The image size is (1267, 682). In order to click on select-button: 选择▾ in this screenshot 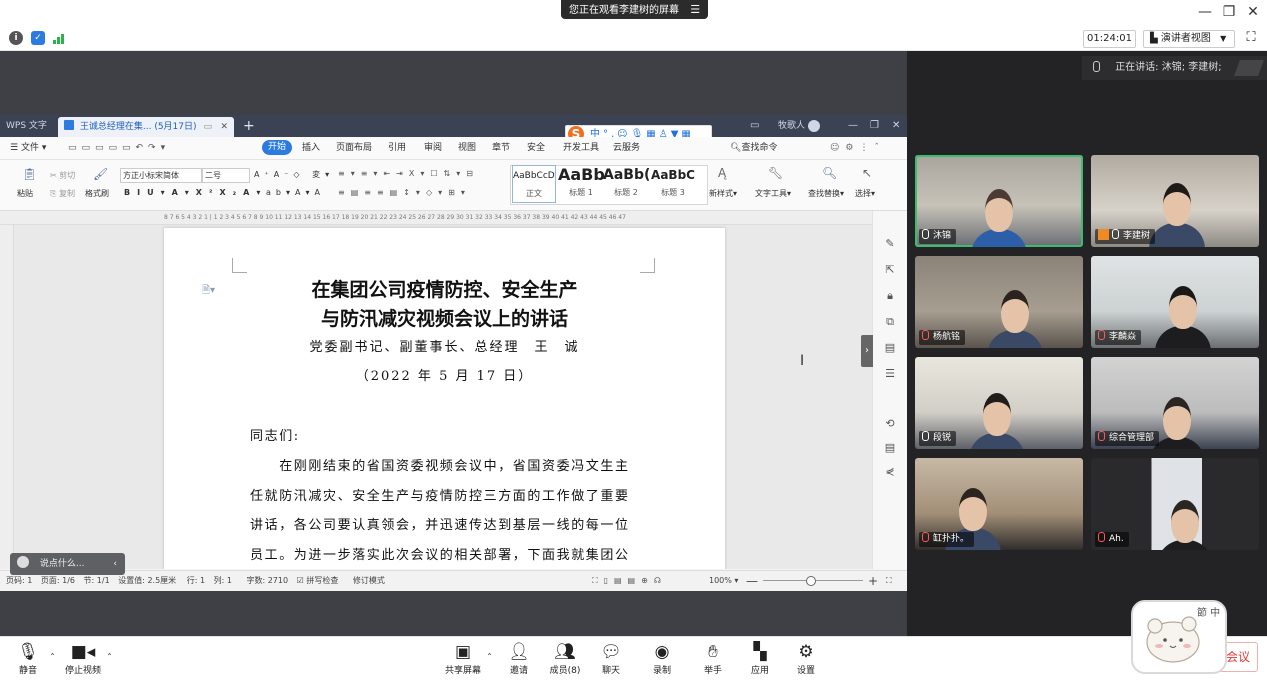, I will do `click(865, 193)`.